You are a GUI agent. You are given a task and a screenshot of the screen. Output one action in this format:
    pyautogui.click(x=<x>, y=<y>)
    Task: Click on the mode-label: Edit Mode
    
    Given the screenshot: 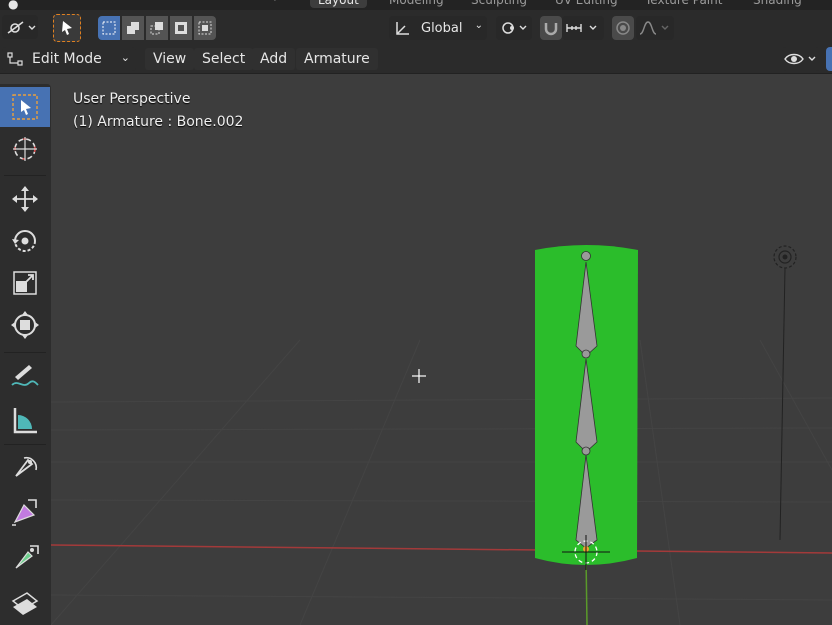 What is the action you would take?
    pyautogui.click(x=67, y=59)
    